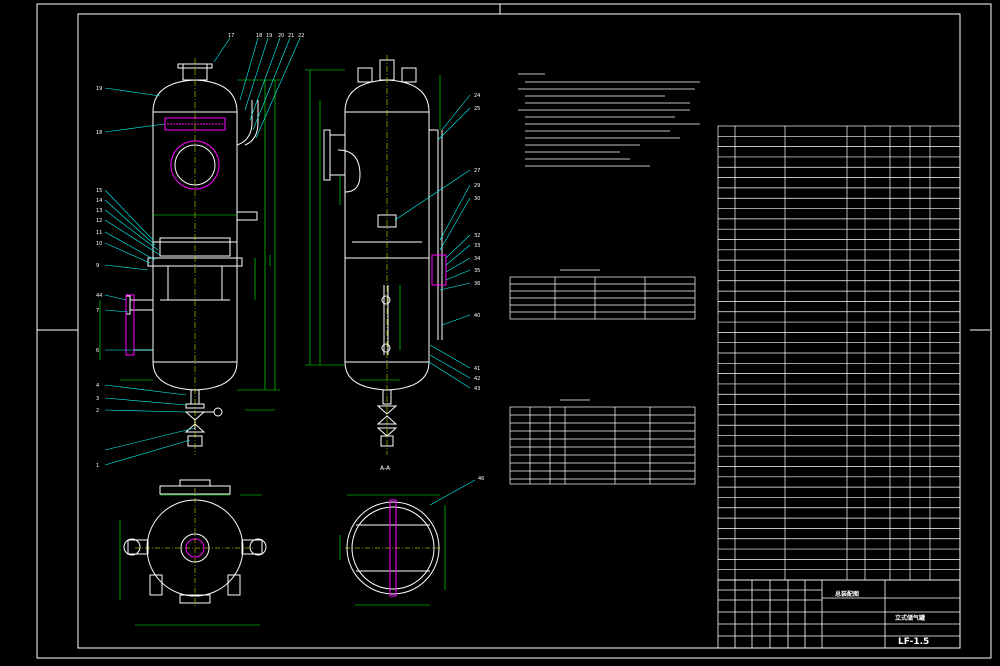 The width and height of the screenshot is (1000, 666). I want to click on part-number: 24, so click(477, 96).